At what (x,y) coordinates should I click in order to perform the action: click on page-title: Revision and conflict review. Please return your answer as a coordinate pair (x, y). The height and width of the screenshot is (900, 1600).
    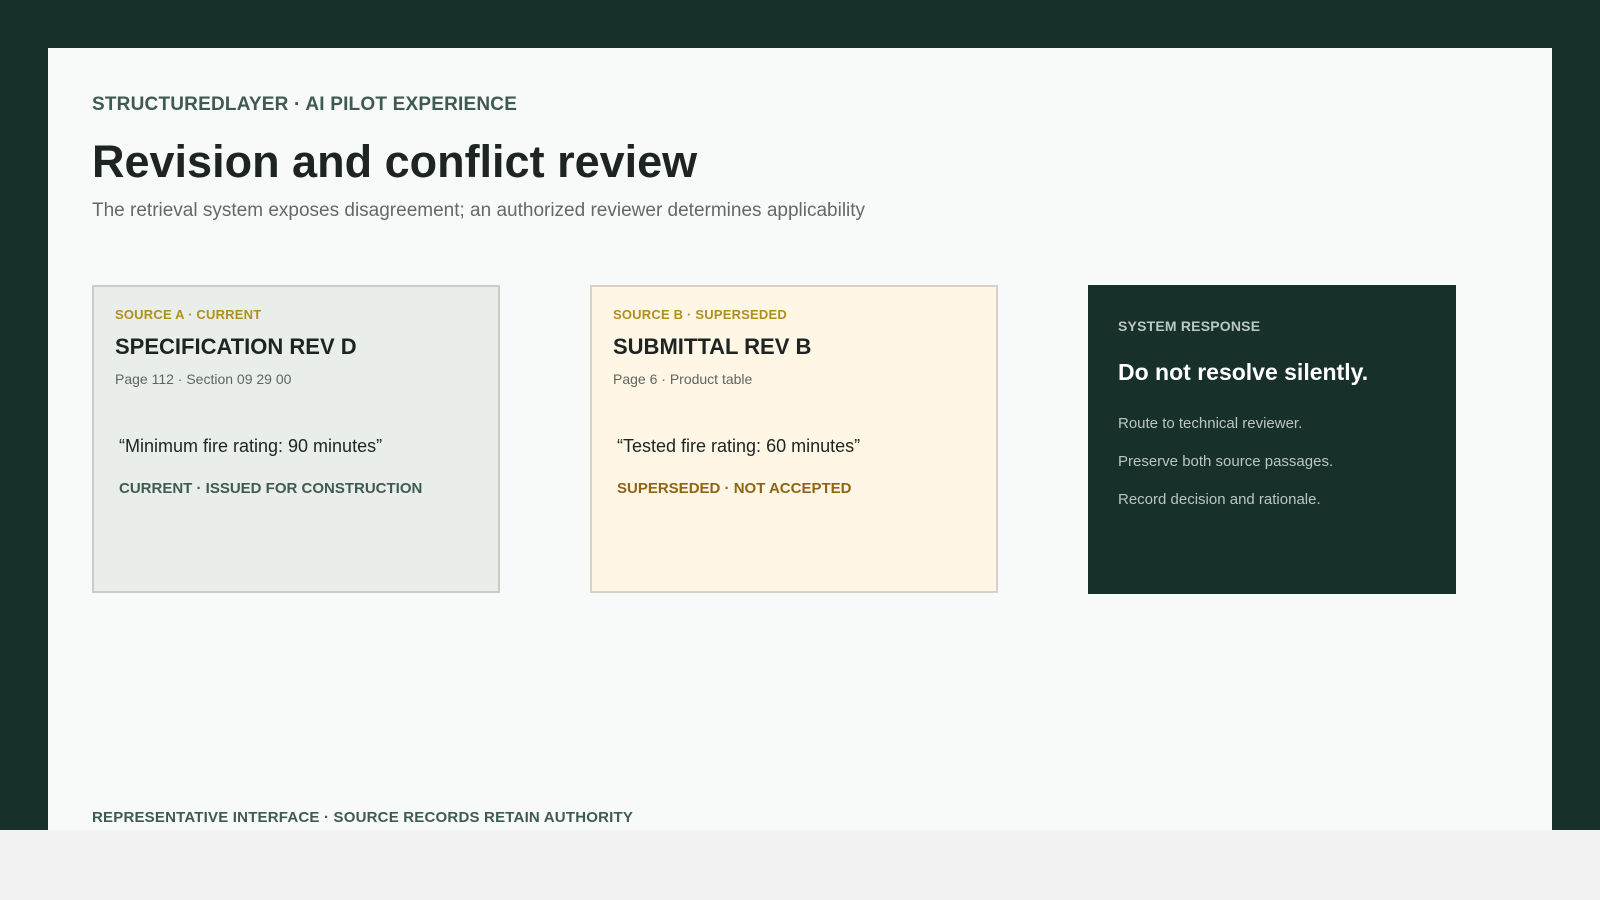
    Looking at the image, I should click on (395, 161).